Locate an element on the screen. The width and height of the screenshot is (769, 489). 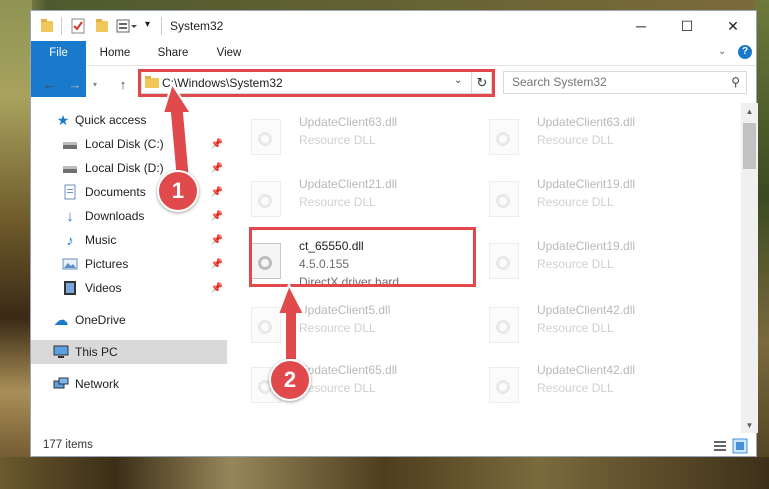
callout-badge-2: 2 is located at coordinates (290, 380).